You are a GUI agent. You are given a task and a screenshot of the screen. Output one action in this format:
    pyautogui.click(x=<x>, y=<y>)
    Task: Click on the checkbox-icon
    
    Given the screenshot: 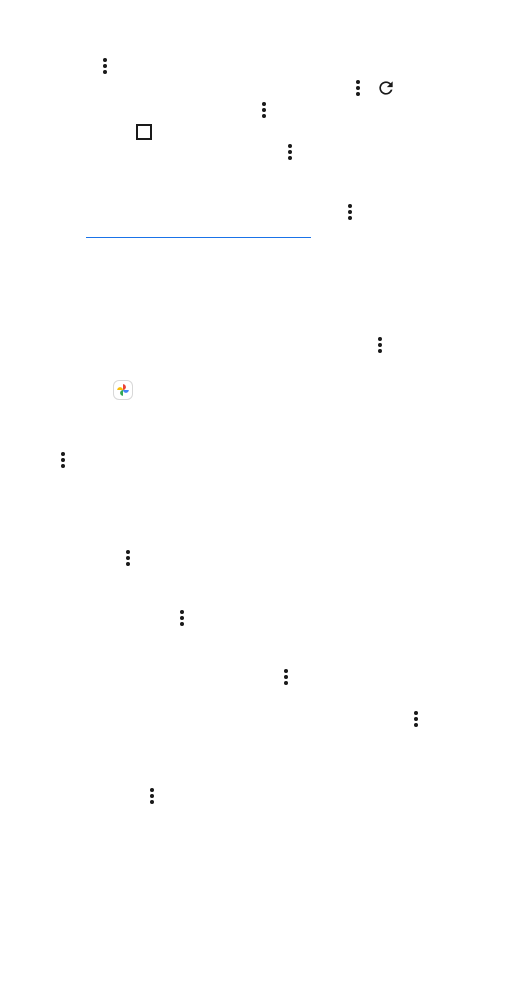 What is the action you would take?
    pyautogui.click(x=144, y=132)
    